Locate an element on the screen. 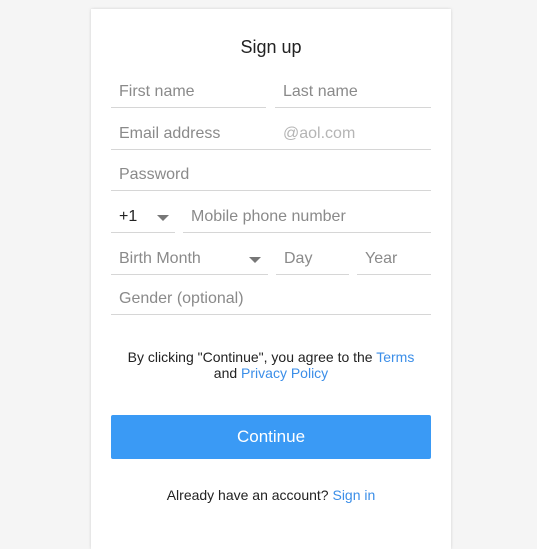 This screenshot has height=549, width=537. first-name-field: First name is located at coordinates (188, 93).